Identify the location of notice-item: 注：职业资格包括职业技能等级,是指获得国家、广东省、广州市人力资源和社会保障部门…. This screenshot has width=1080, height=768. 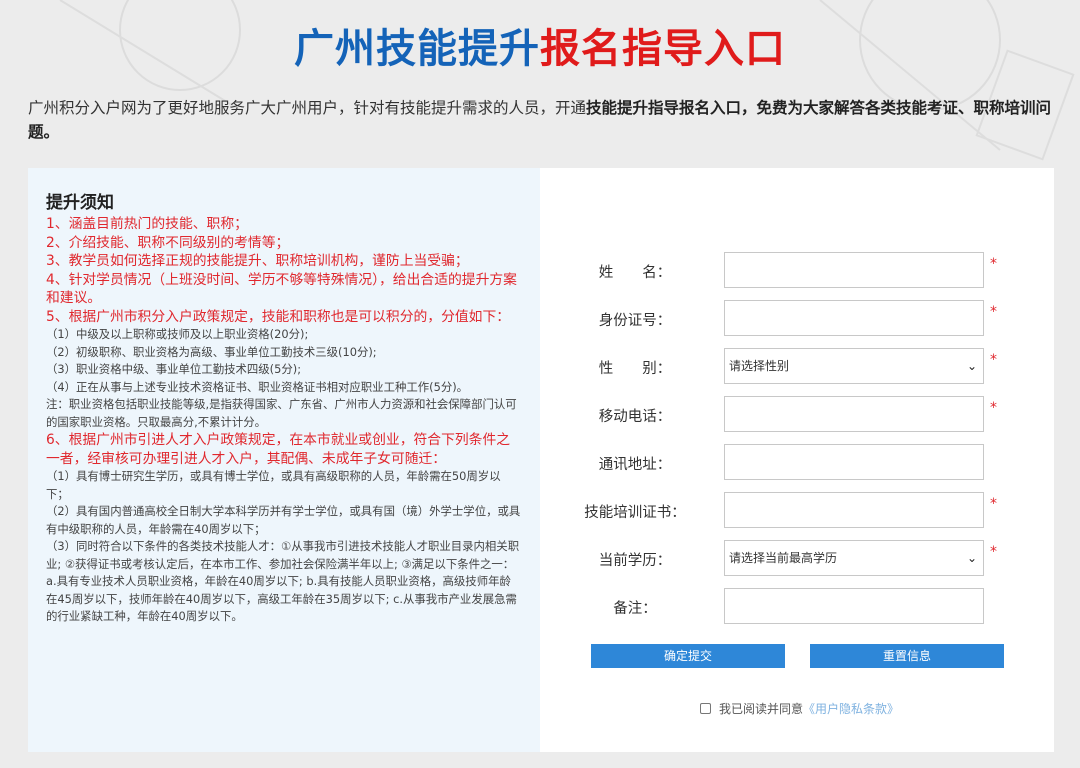
(281, 413).